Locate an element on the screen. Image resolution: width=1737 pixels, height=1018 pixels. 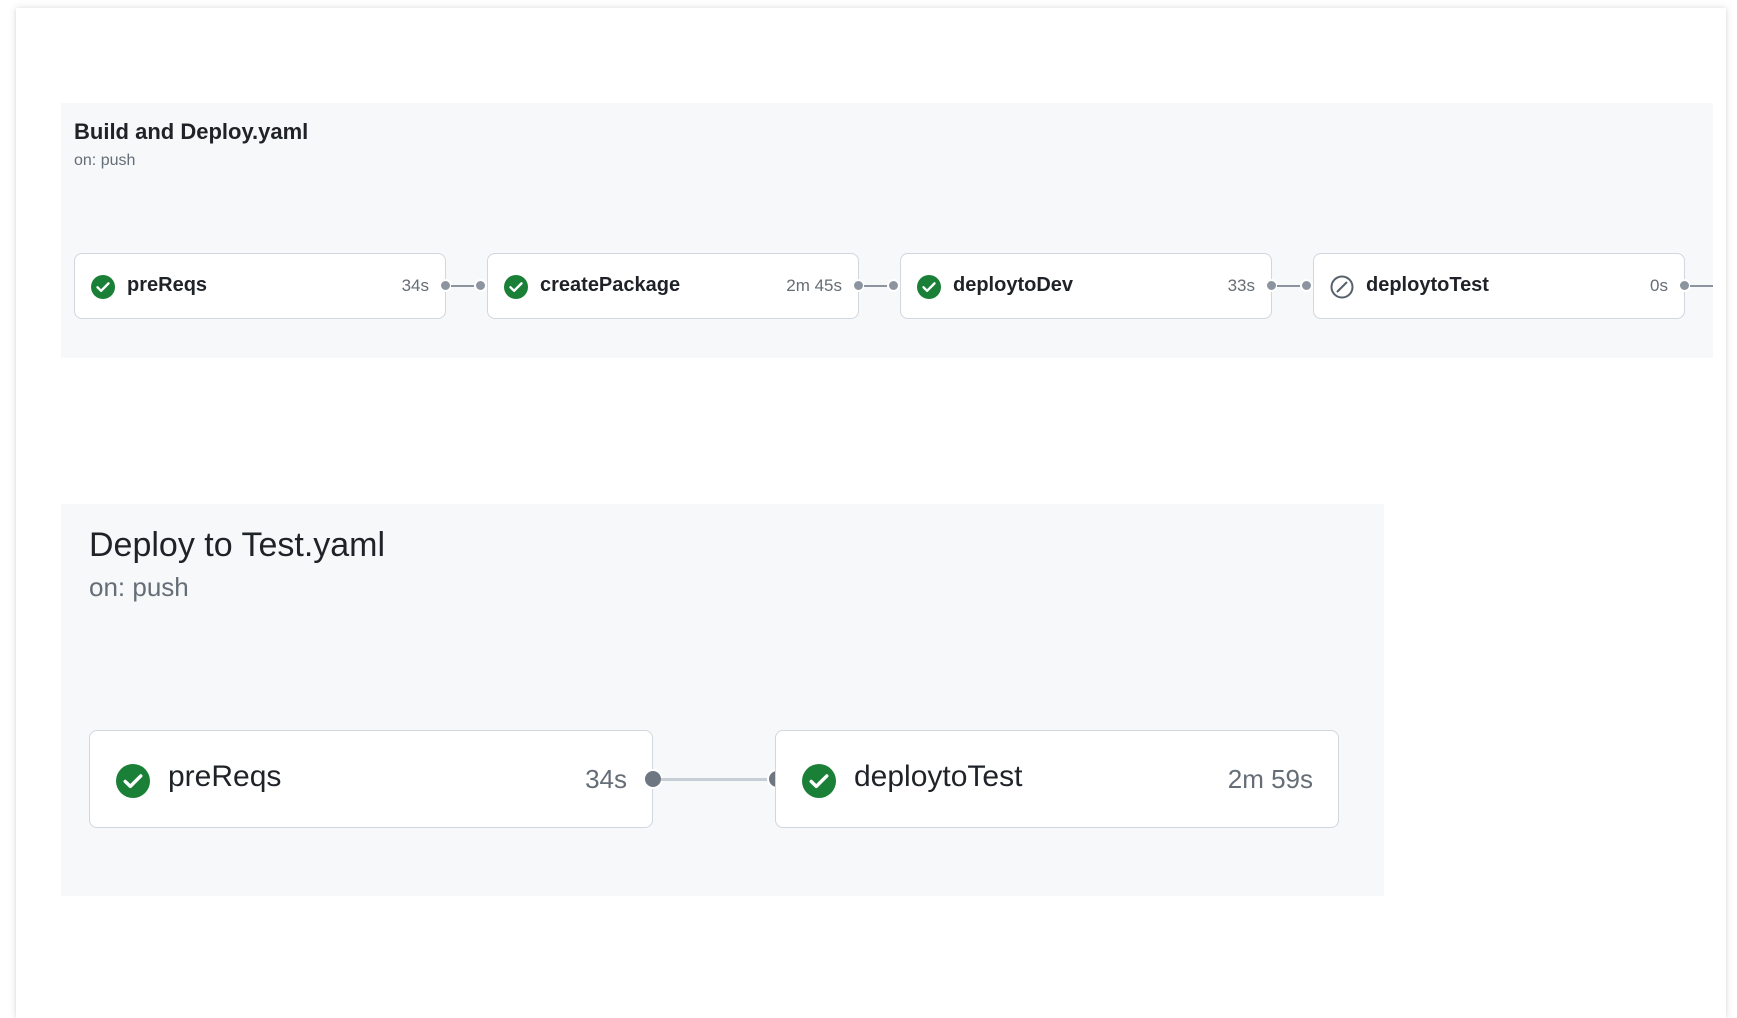
job-duration: 2m 45s is located at coordinates (814, 285).